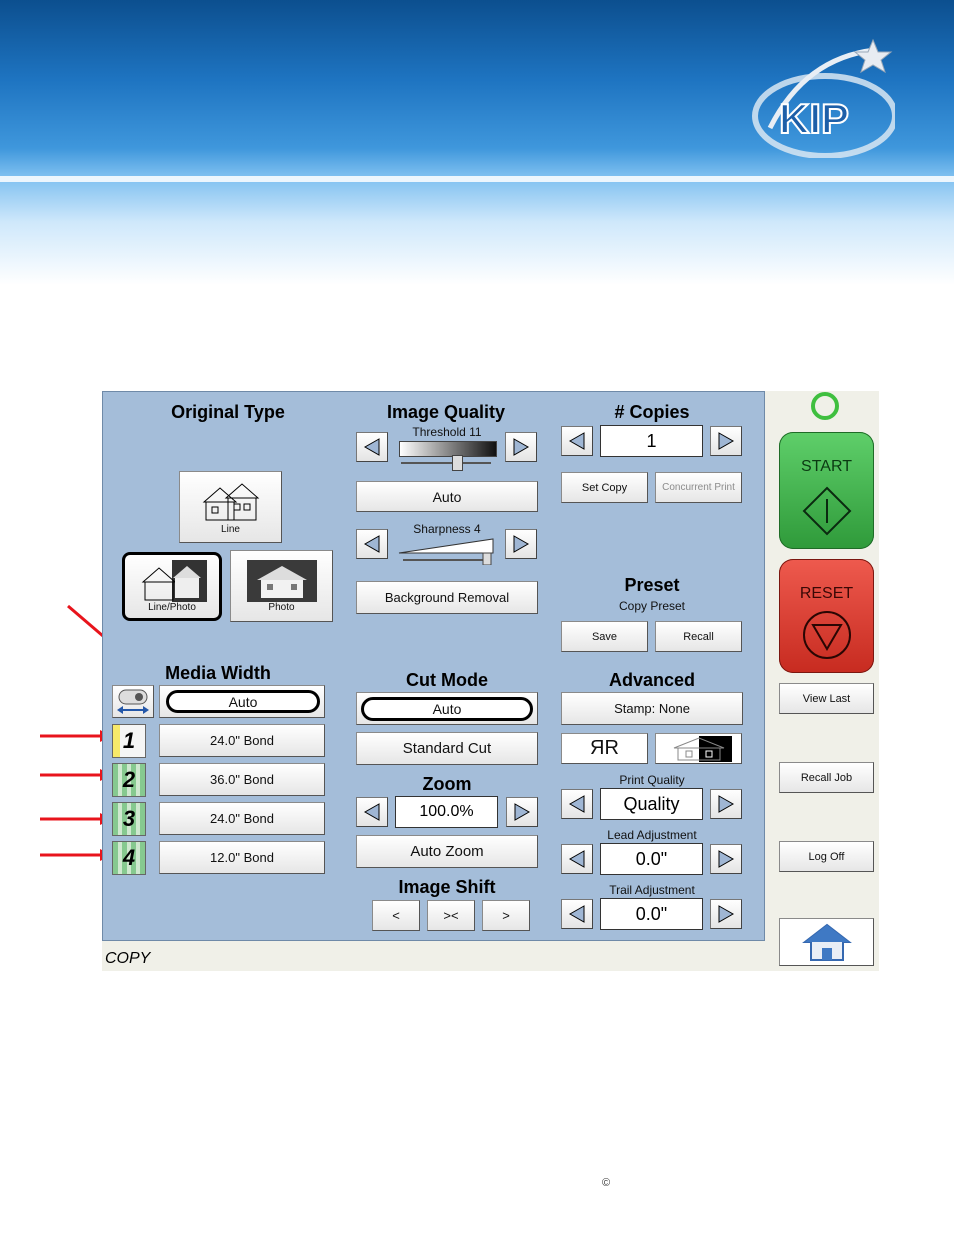  Describe the element at coordinates (242, 857) in the screenshot. I see `roll-4-button: 12.0" Bond` at that location.